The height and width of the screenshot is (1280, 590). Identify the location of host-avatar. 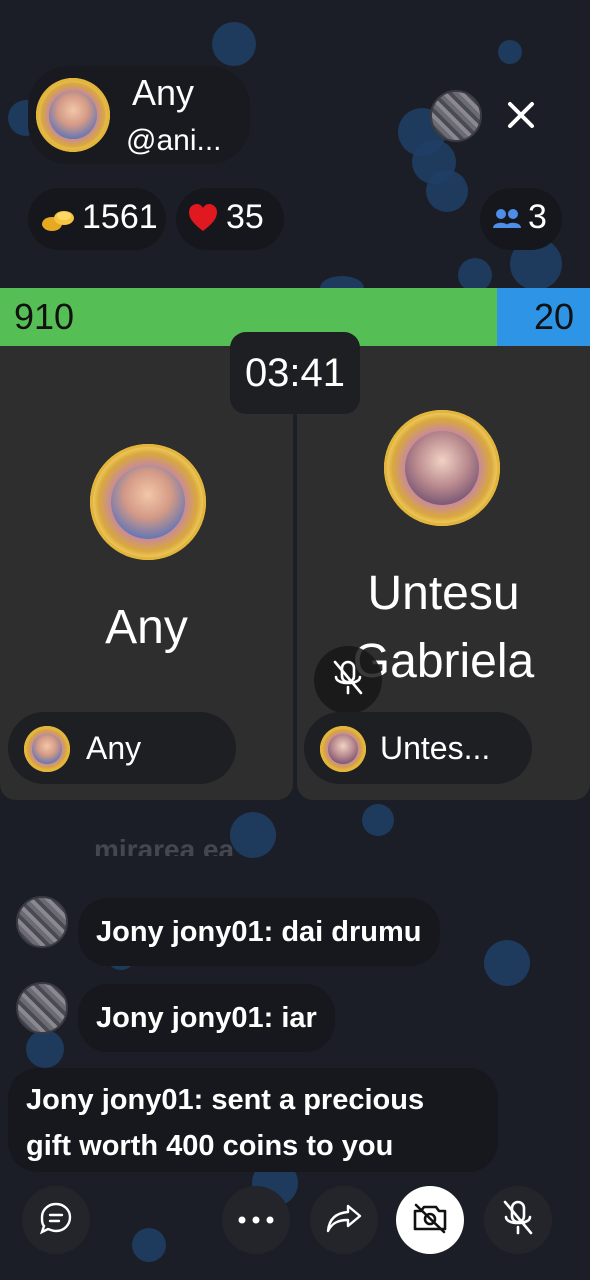
(73, 115).